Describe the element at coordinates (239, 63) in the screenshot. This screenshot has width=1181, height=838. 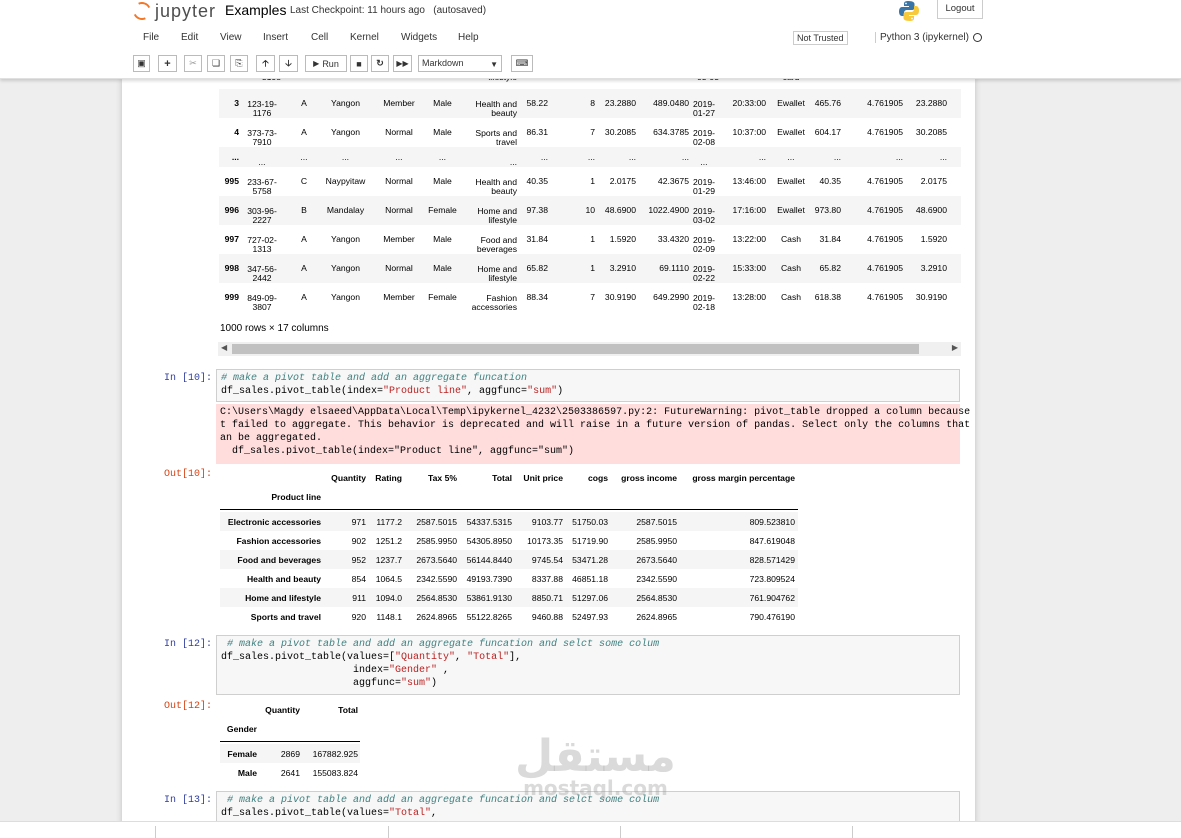
I see `paste-button: ⎘` at that location.